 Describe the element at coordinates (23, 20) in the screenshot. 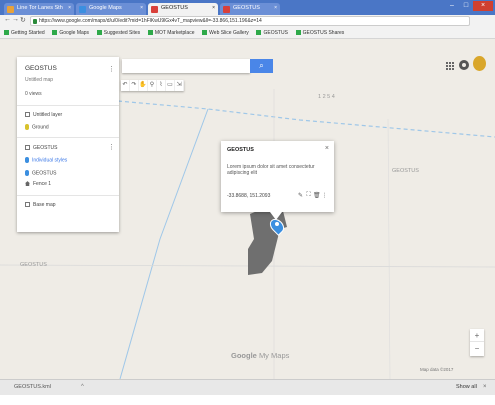

I see `reload-icon: ↻` at that location.